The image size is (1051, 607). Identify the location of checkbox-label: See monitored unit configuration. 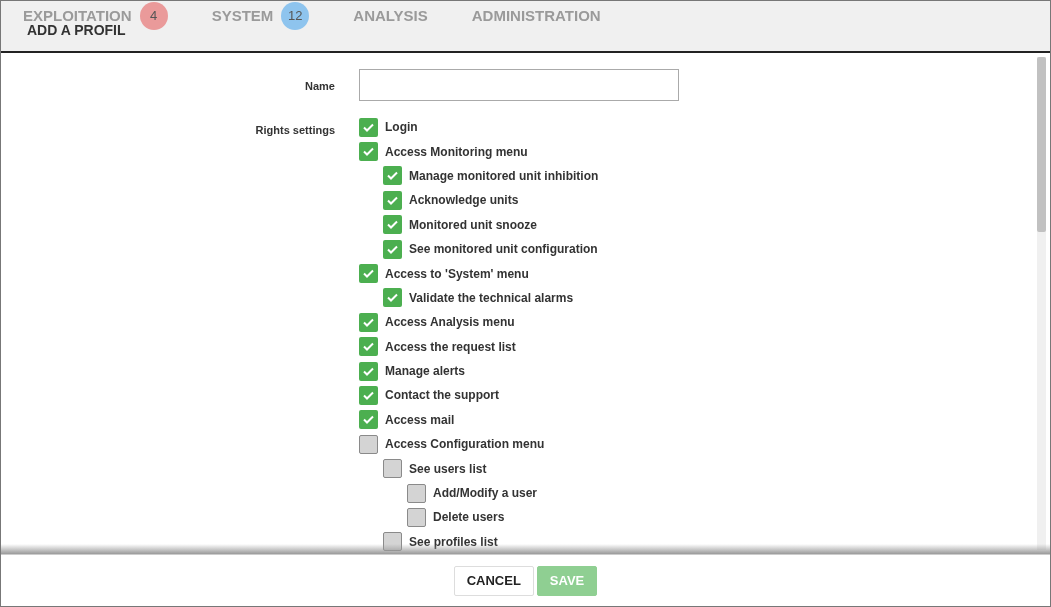
(503, 250).